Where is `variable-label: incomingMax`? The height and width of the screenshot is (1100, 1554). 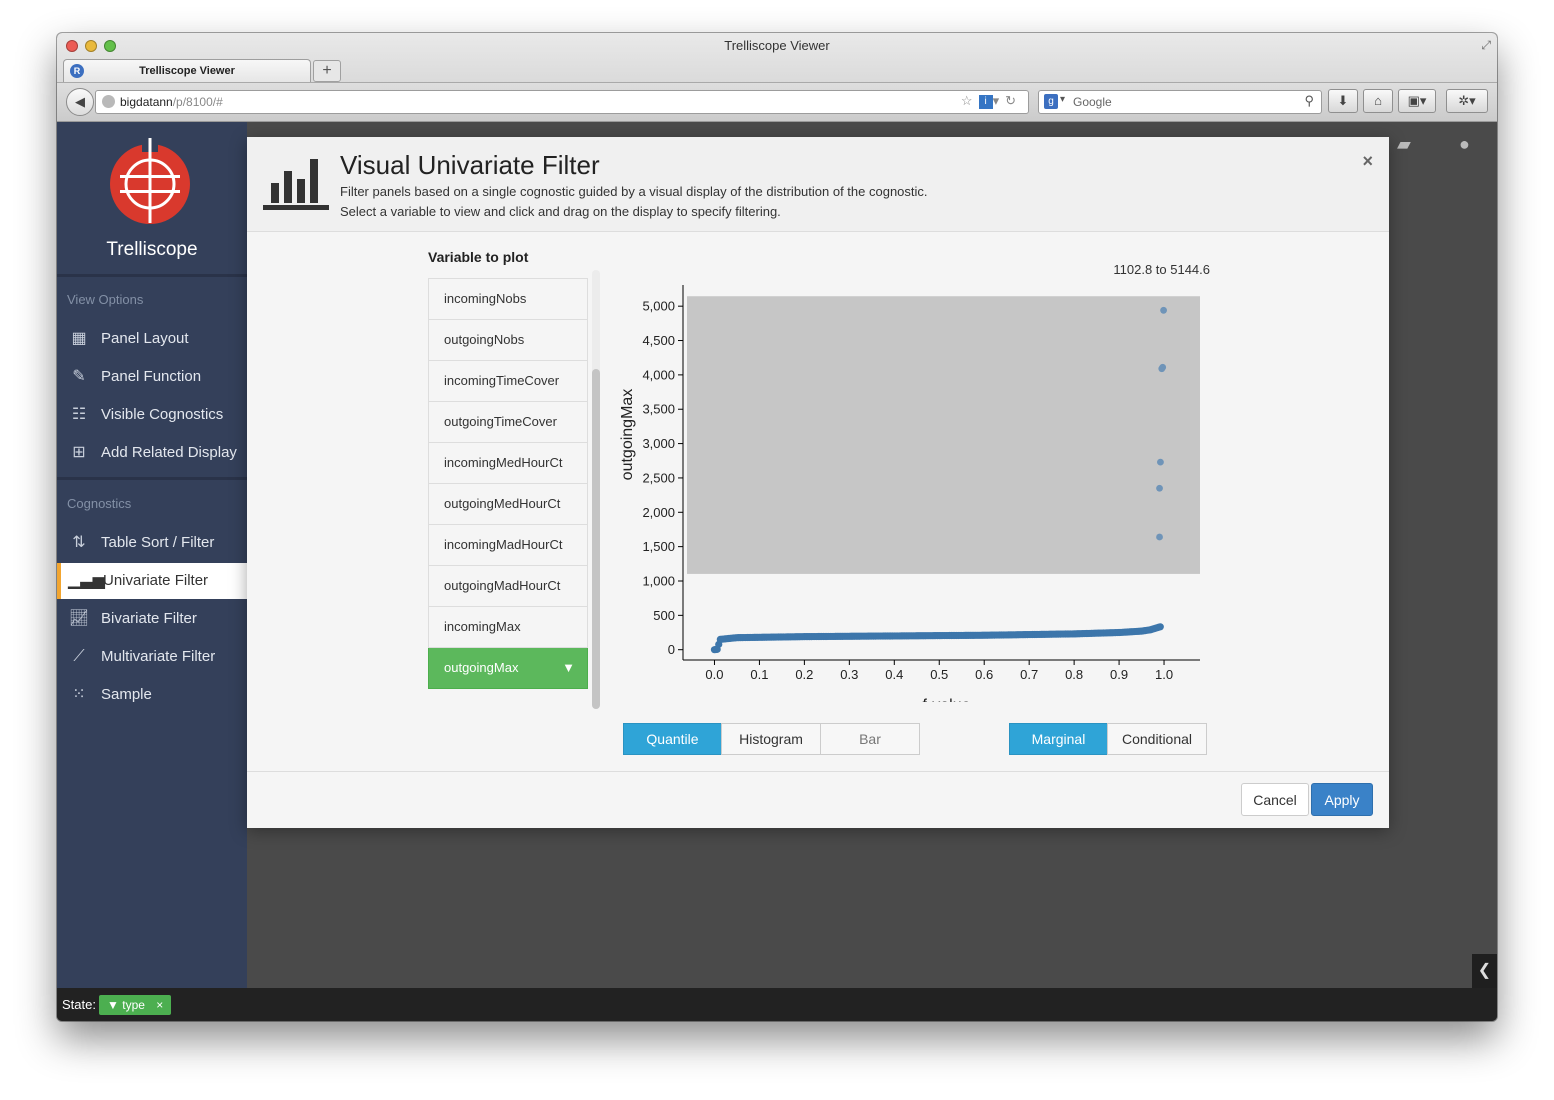 variable-label: incomingMax is located at coordinates (482, 626).